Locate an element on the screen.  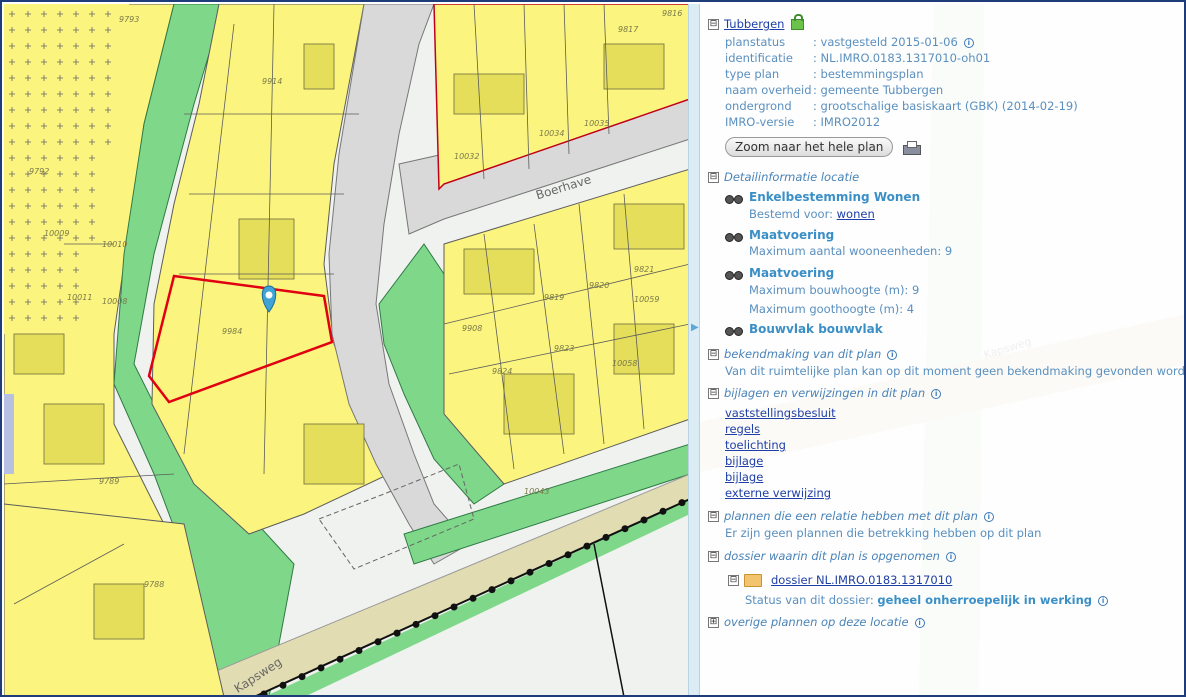
section-bijlagen: bijlagen en verwijzingen in dit plan is located at coordinates (824, 393).